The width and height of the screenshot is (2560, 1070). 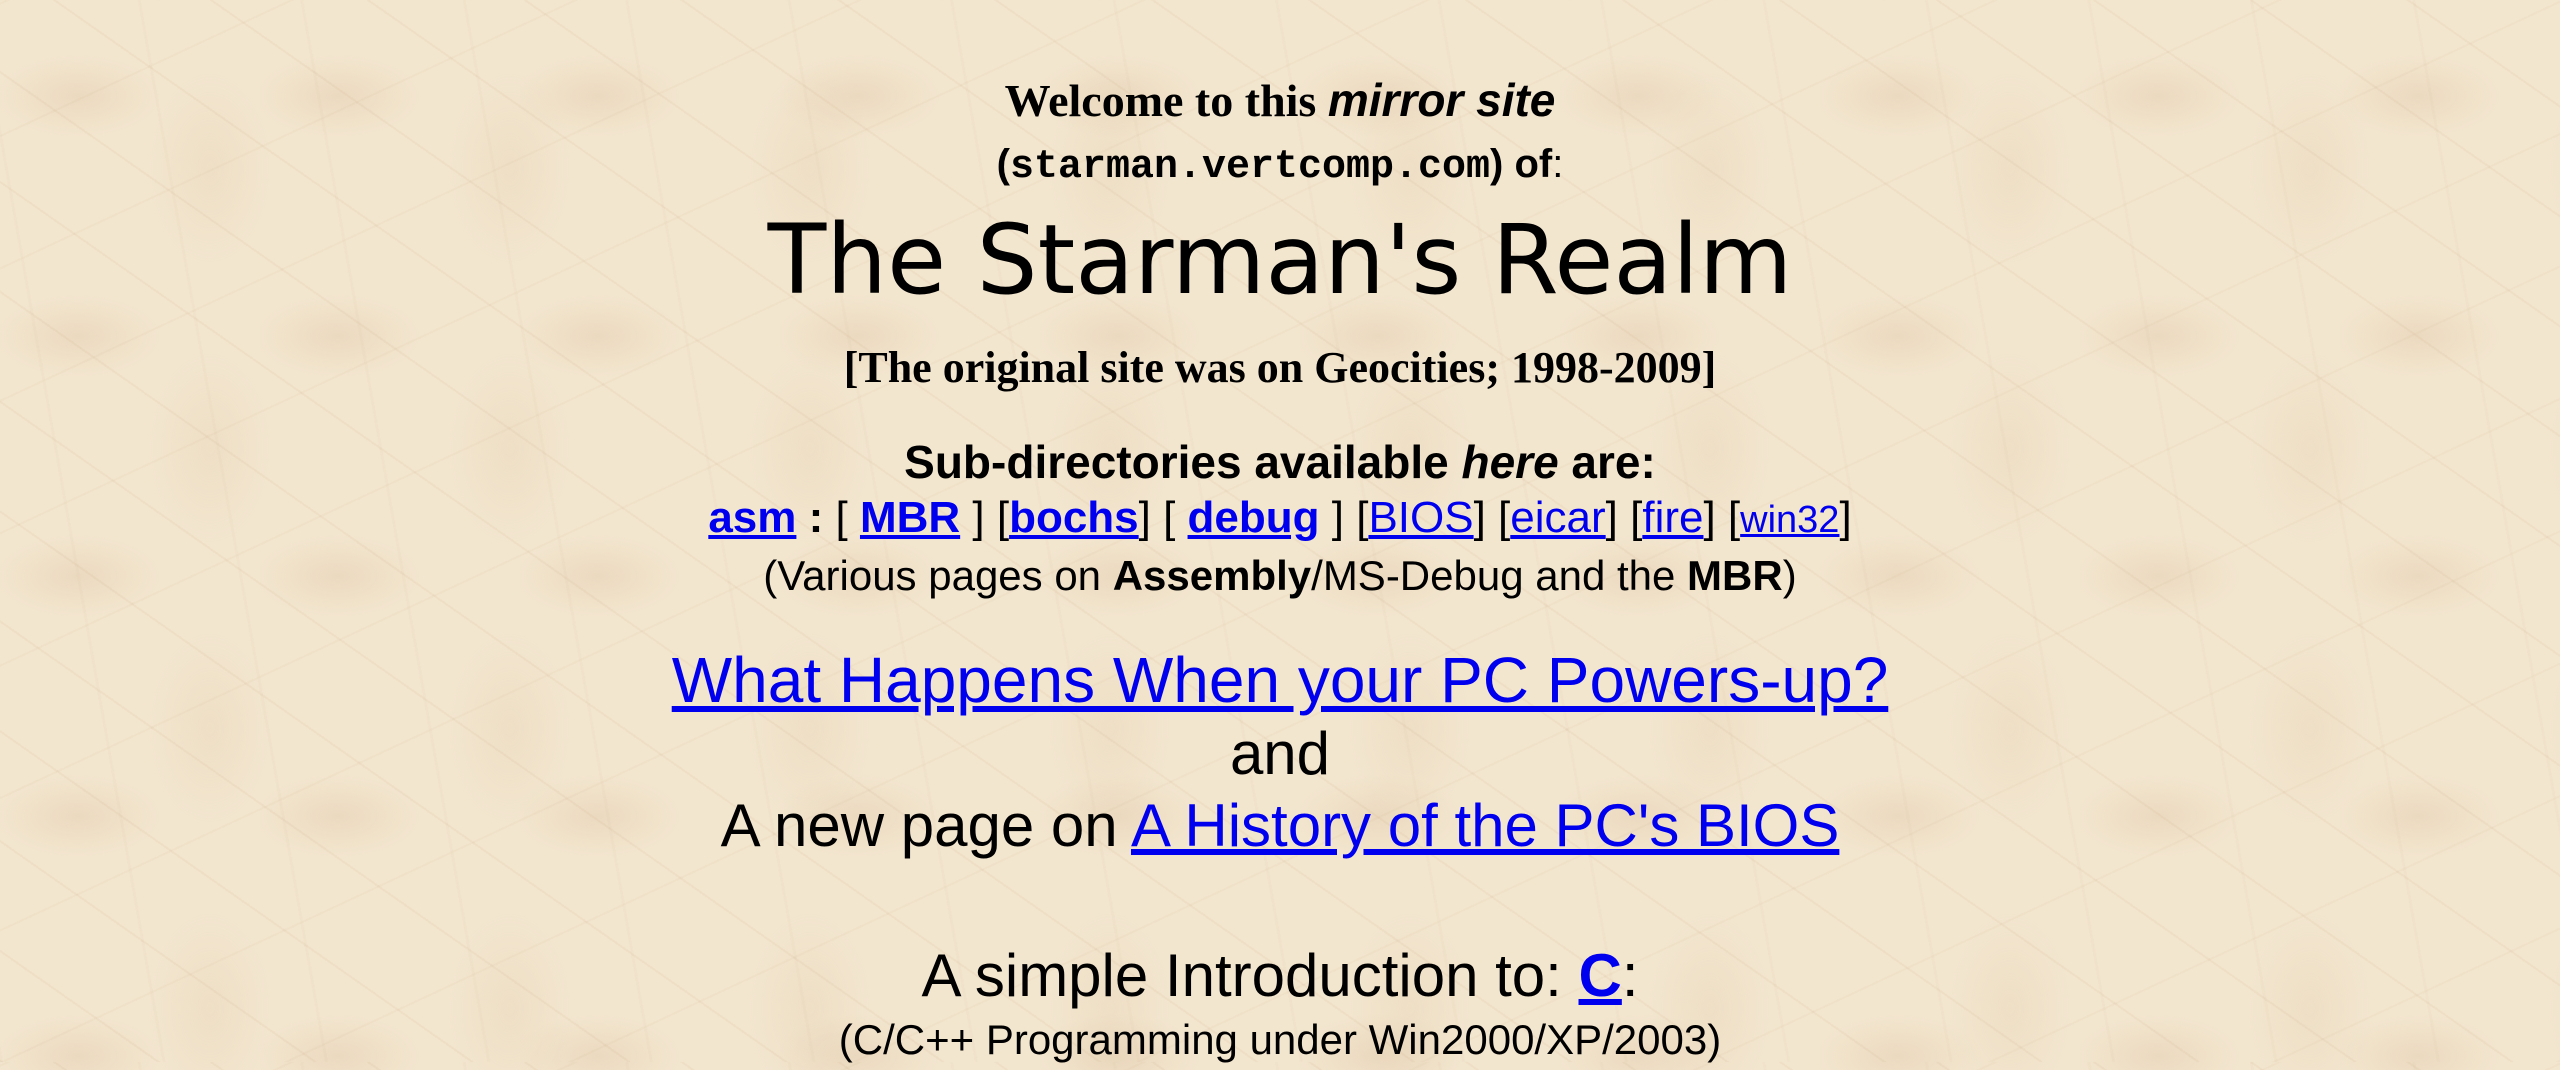 I want to click on desc-assembly: Assembly, so click(x=1212, y=575).